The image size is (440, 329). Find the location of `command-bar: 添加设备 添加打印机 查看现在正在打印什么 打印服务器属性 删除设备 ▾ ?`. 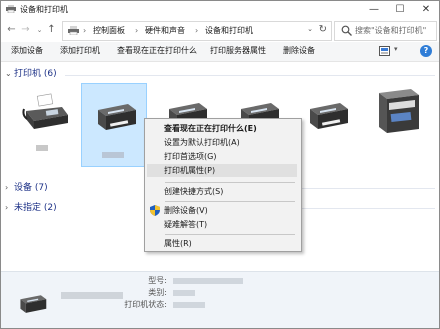

command-bar: 添加设备 添加打印机 查看现在正在打印什么 打印服务器属性 删除设备 ▾ ? is located at coordinates (220, 52).